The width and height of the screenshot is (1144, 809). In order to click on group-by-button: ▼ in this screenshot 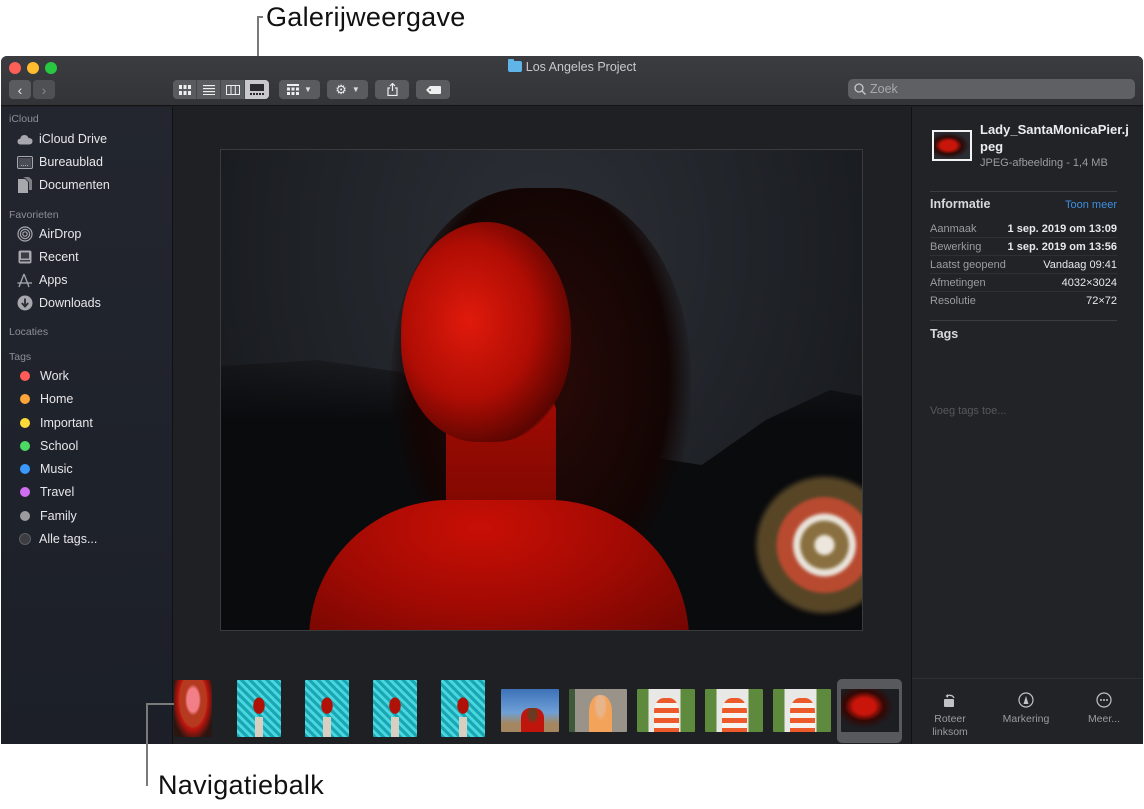, I will do `click(299, 89)`.